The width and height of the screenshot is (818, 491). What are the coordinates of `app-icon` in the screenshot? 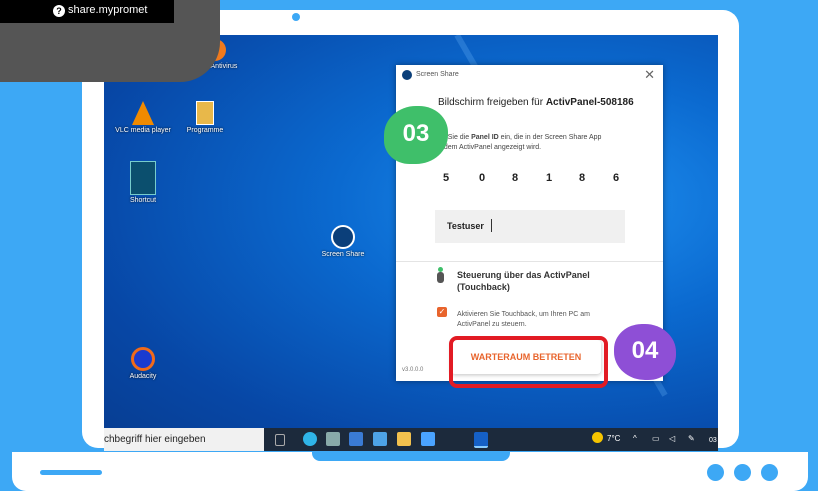 It's located at (333, 439).